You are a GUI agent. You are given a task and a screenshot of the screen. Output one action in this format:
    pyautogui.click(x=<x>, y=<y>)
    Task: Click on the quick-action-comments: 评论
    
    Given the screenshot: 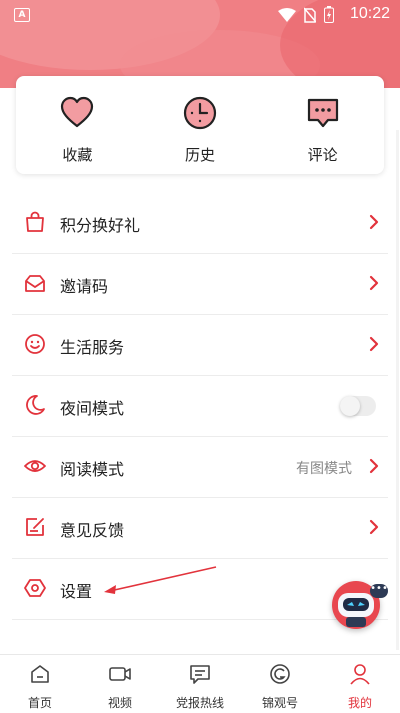 What is the action you would take?
    pyautogui.click(x=323, y=125)
    